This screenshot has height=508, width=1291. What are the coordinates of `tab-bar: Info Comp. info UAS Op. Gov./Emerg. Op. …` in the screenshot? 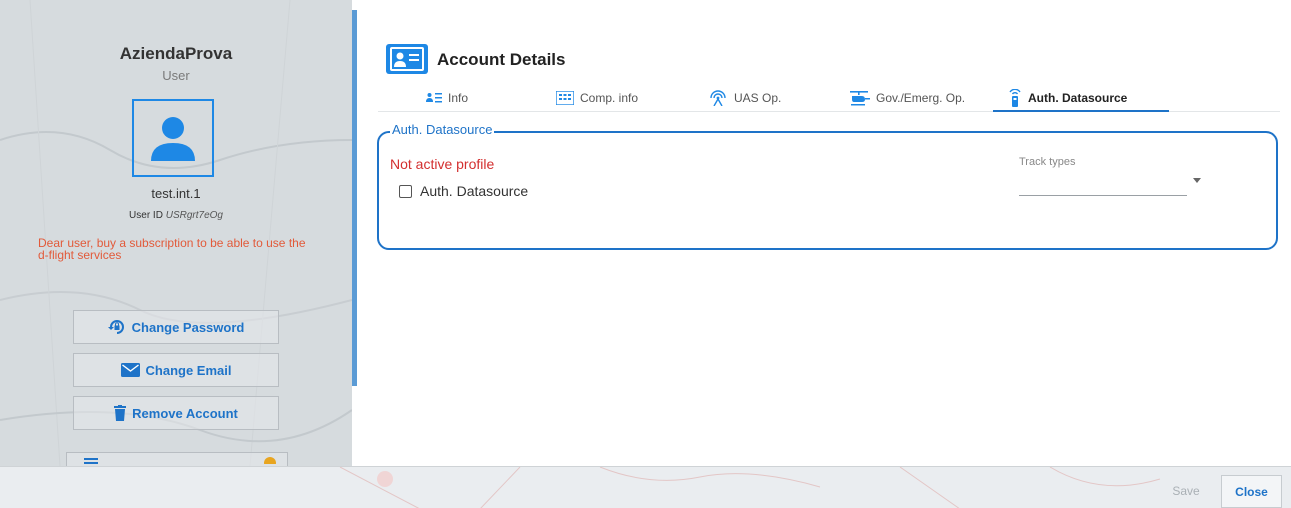 It's located at (829, 98).